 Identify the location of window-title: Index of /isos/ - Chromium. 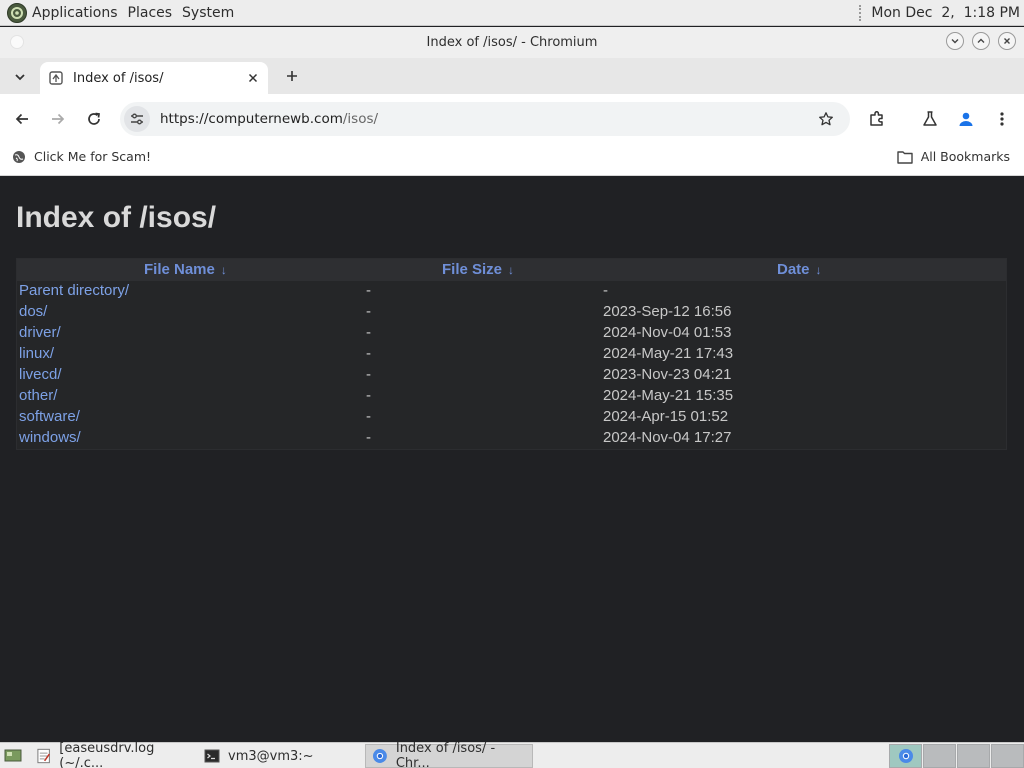
(512, 42).